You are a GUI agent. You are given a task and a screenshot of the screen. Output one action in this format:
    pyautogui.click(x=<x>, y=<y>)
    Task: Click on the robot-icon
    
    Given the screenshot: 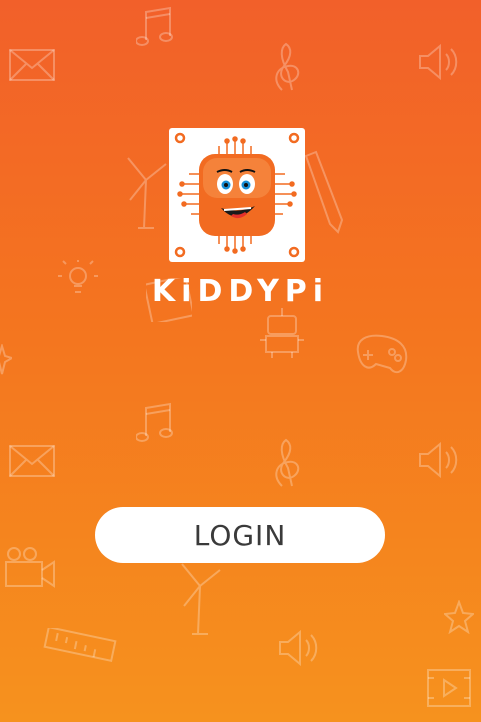 What is the action you would take?
    pyautogui.click(x=282, y=333)
    